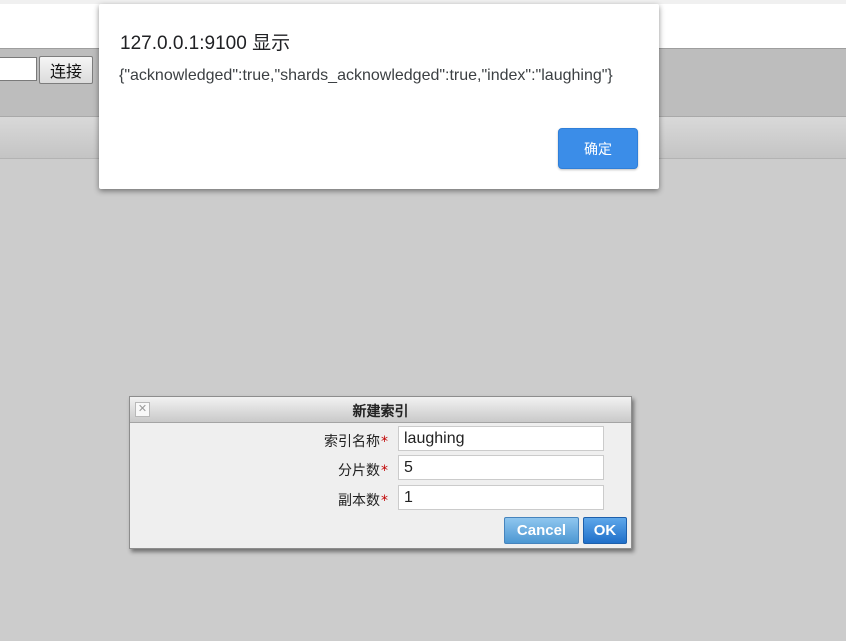 This screenshot has height=641, width=846. I want to click on dialog-title: 新建索引, so click(380, 412).